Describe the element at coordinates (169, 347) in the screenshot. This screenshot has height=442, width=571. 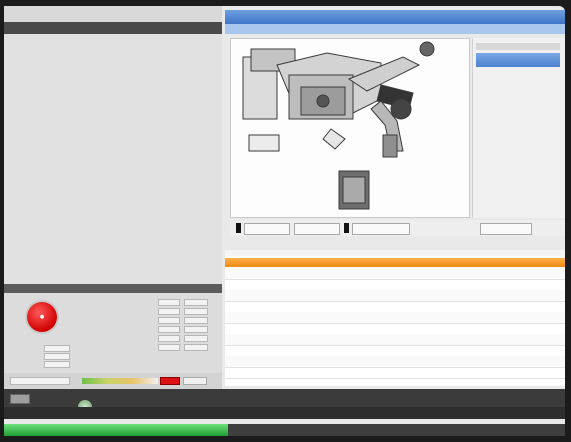
I see `status-field-6a` at that location.